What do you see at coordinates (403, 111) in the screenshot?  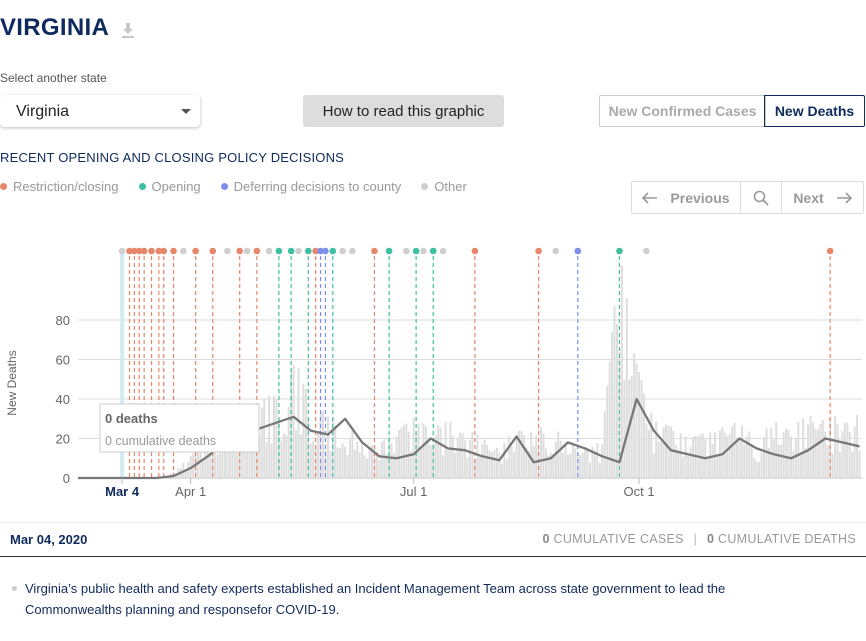 I see `how-to-read-button: How to read this graphic` at bounding box center [403, 111].